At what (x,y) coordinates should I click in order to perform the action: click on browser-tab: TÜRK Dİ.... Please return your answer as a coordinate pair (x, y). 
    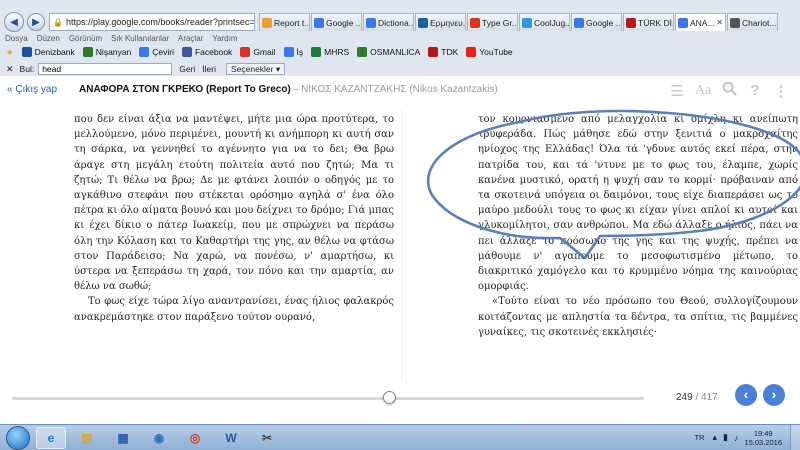
    Looking at the image, I should click on (648, 22).